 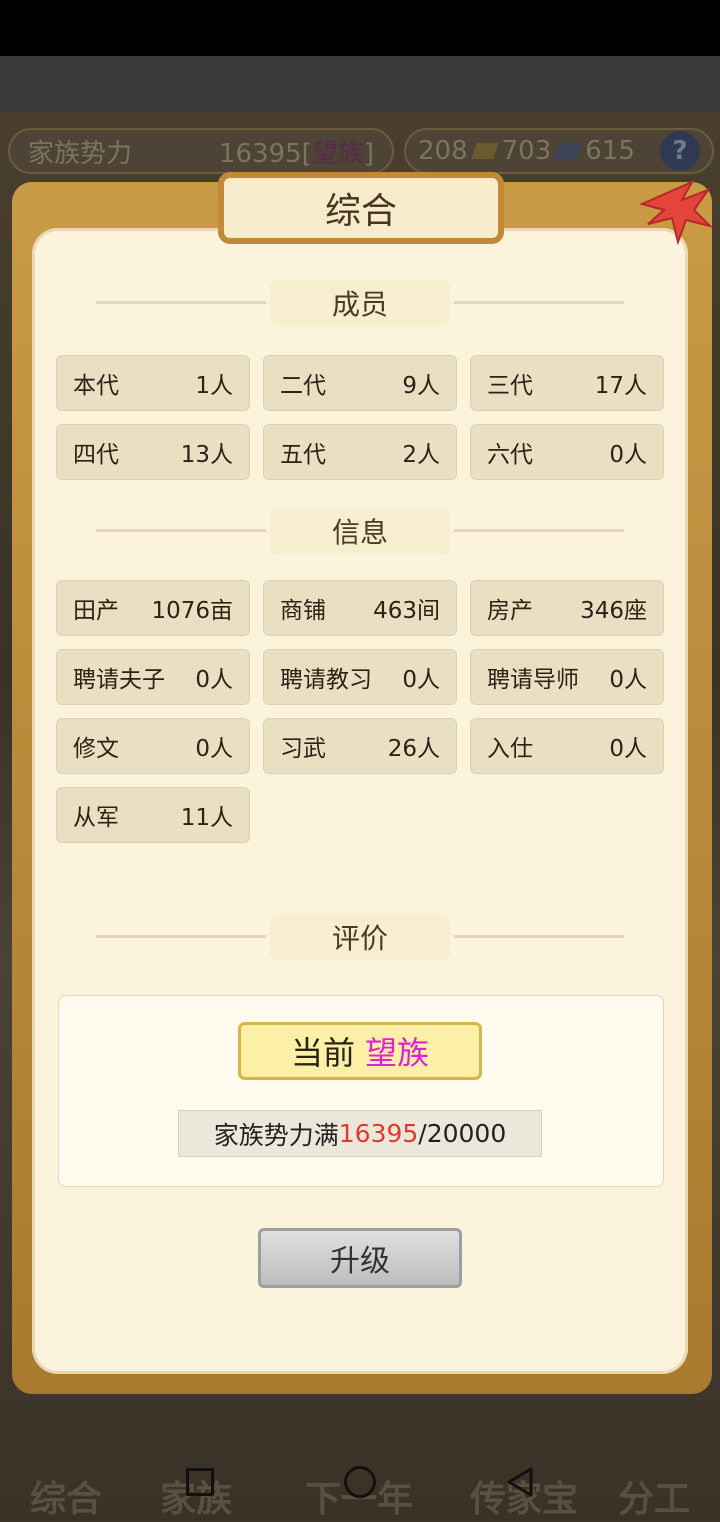 What do you see at coordinates (296, 153) in the screenshot?
I see `family-power-value: 16395[望族]` at bounding box center [296, 153].